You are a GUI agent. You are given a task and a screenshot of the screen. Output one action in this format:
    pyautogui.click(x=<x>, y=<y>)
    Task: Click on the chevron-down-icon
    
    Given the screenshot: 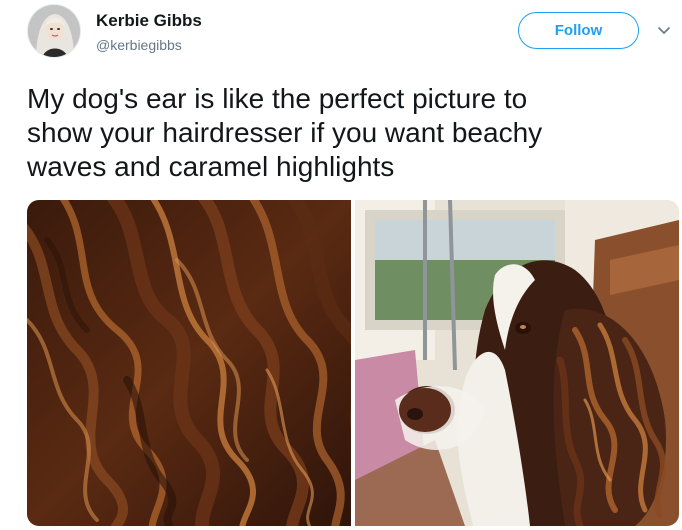 What is the action you would take?
    pyautogui.click(x=664, y=30)
    